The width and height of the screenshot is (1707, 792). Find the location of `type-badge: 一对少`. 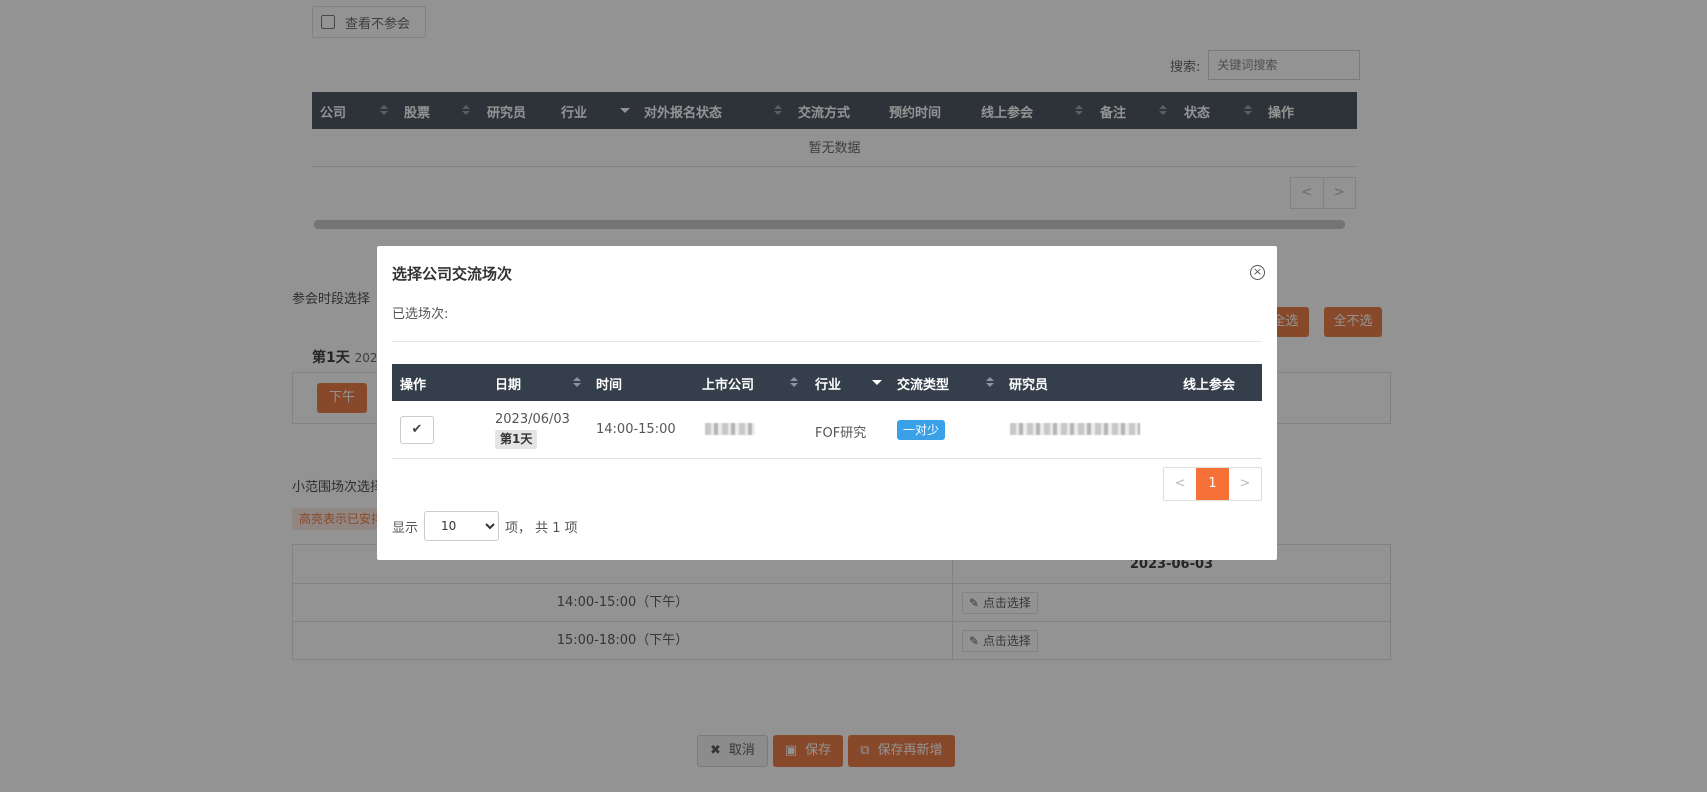

type-badge: 一对少 is located at coordinates (921, 430).